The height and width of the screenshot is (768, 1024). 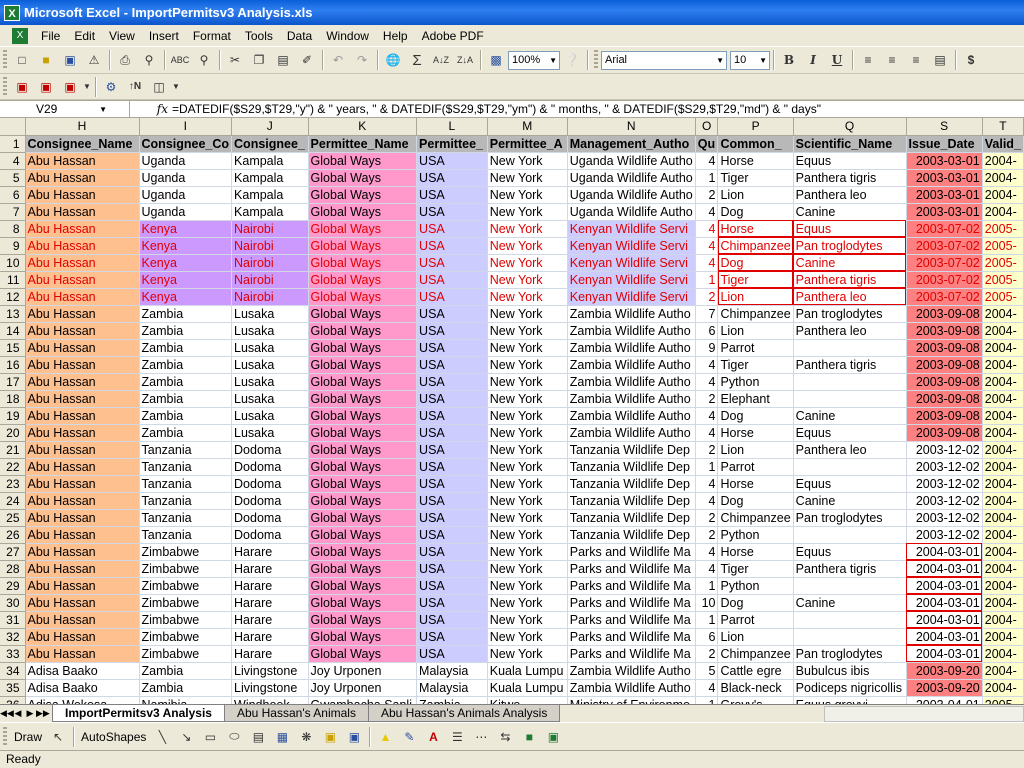 What do you see at coordinates (270, 671) in the screenshot?
I see `cell: Livingstone` at bounding box center [270, 671].